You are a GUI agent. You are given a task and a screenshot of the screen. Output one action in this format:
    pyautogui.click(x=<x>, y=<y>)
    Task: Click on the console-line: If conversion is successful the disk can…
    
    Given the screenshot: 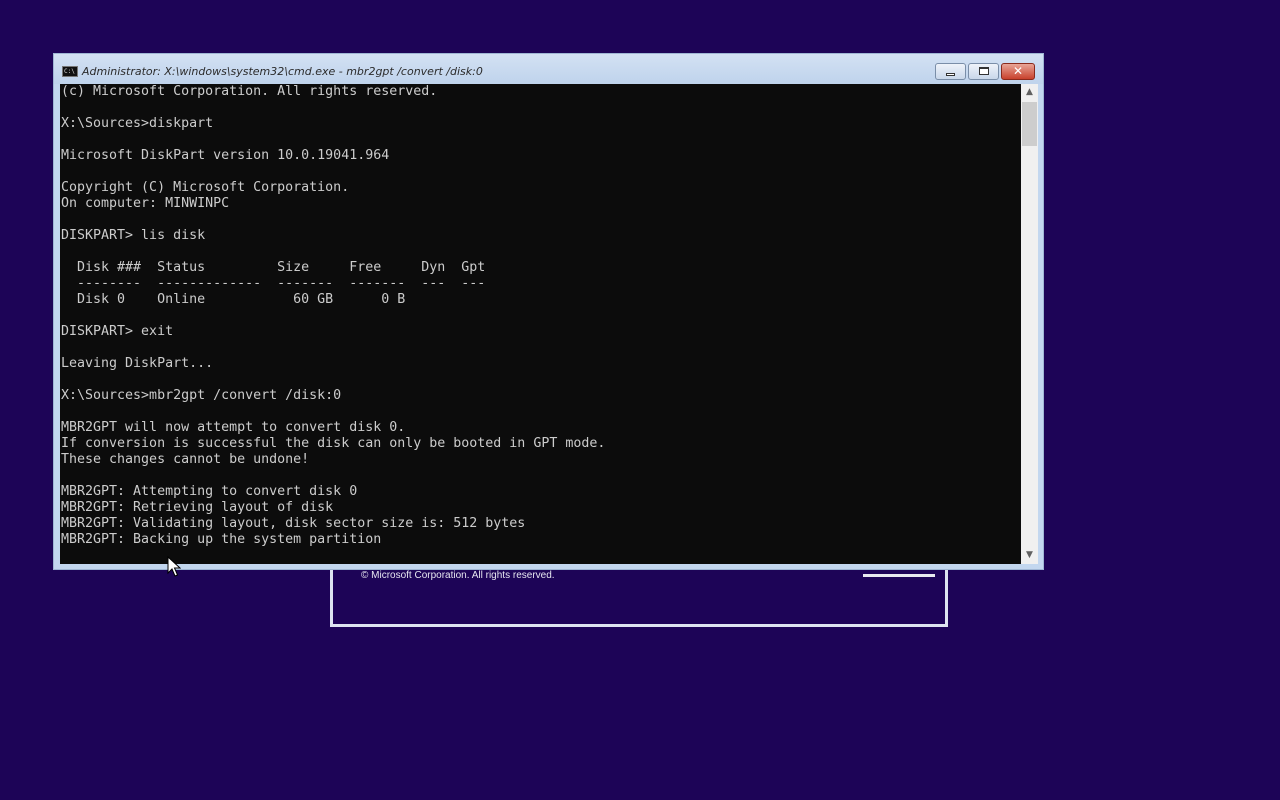 What is the action you would take?
    pyautogui.click(x=333, y=443)
    